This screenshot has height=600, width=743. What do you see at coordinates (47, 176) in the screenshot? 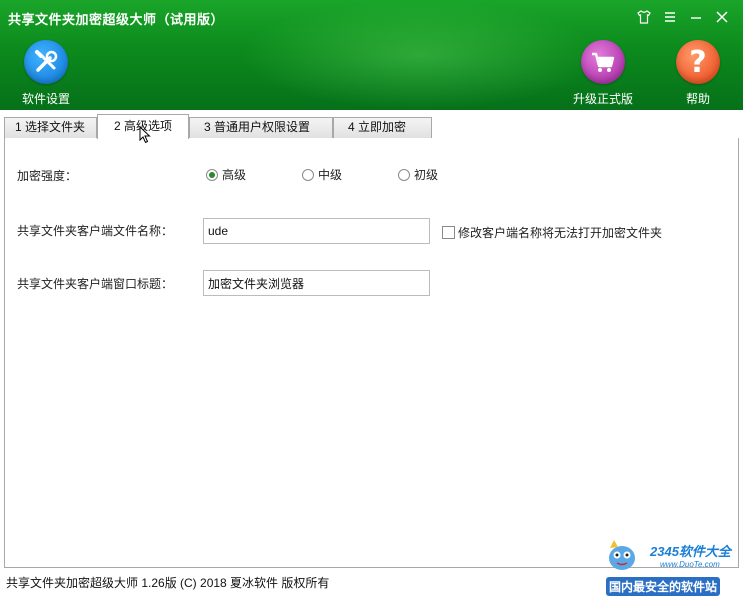
I see `encryption-strength-label: 加密强度：` at bounding box center [47, 176].